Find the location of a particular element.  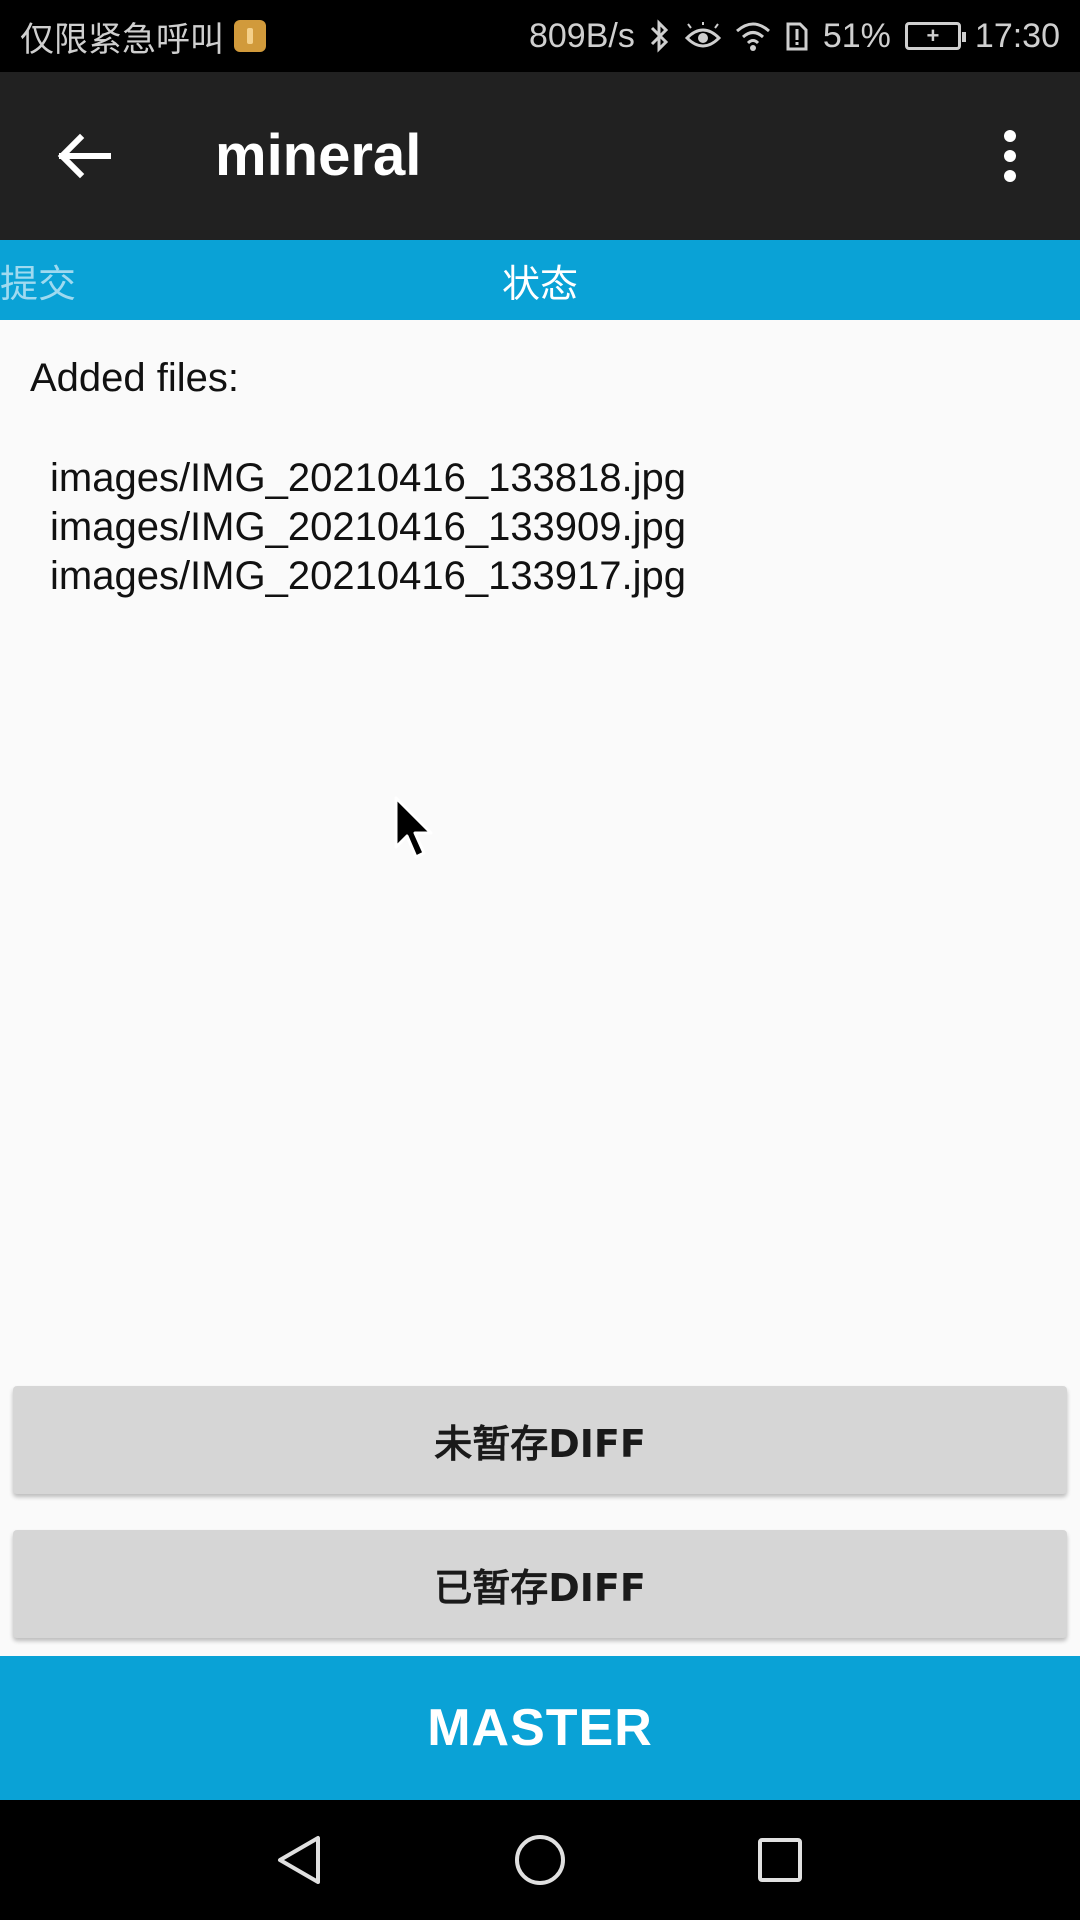

file-list-item: images/IMG_20210416_133917.jpg is located at coordinates (368, 576).